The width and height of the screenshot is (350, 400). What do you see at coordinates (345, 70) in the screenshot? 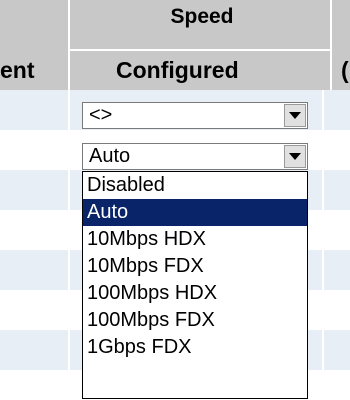
I see `column-header-right-partial: (` at bounding box center [345, 70].